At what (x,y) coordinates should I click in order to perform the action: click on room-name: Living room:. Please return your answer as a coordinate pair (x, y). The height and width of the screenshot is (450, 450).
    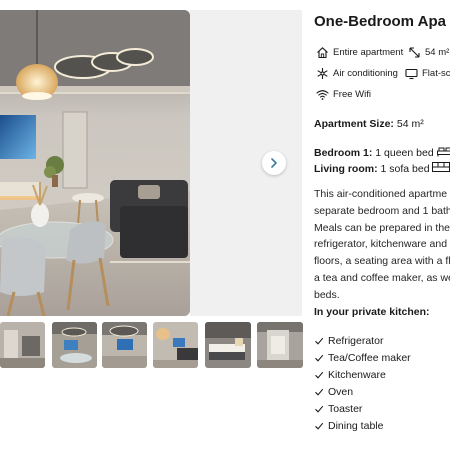
    Looking at the image, I should click on (346, 169).